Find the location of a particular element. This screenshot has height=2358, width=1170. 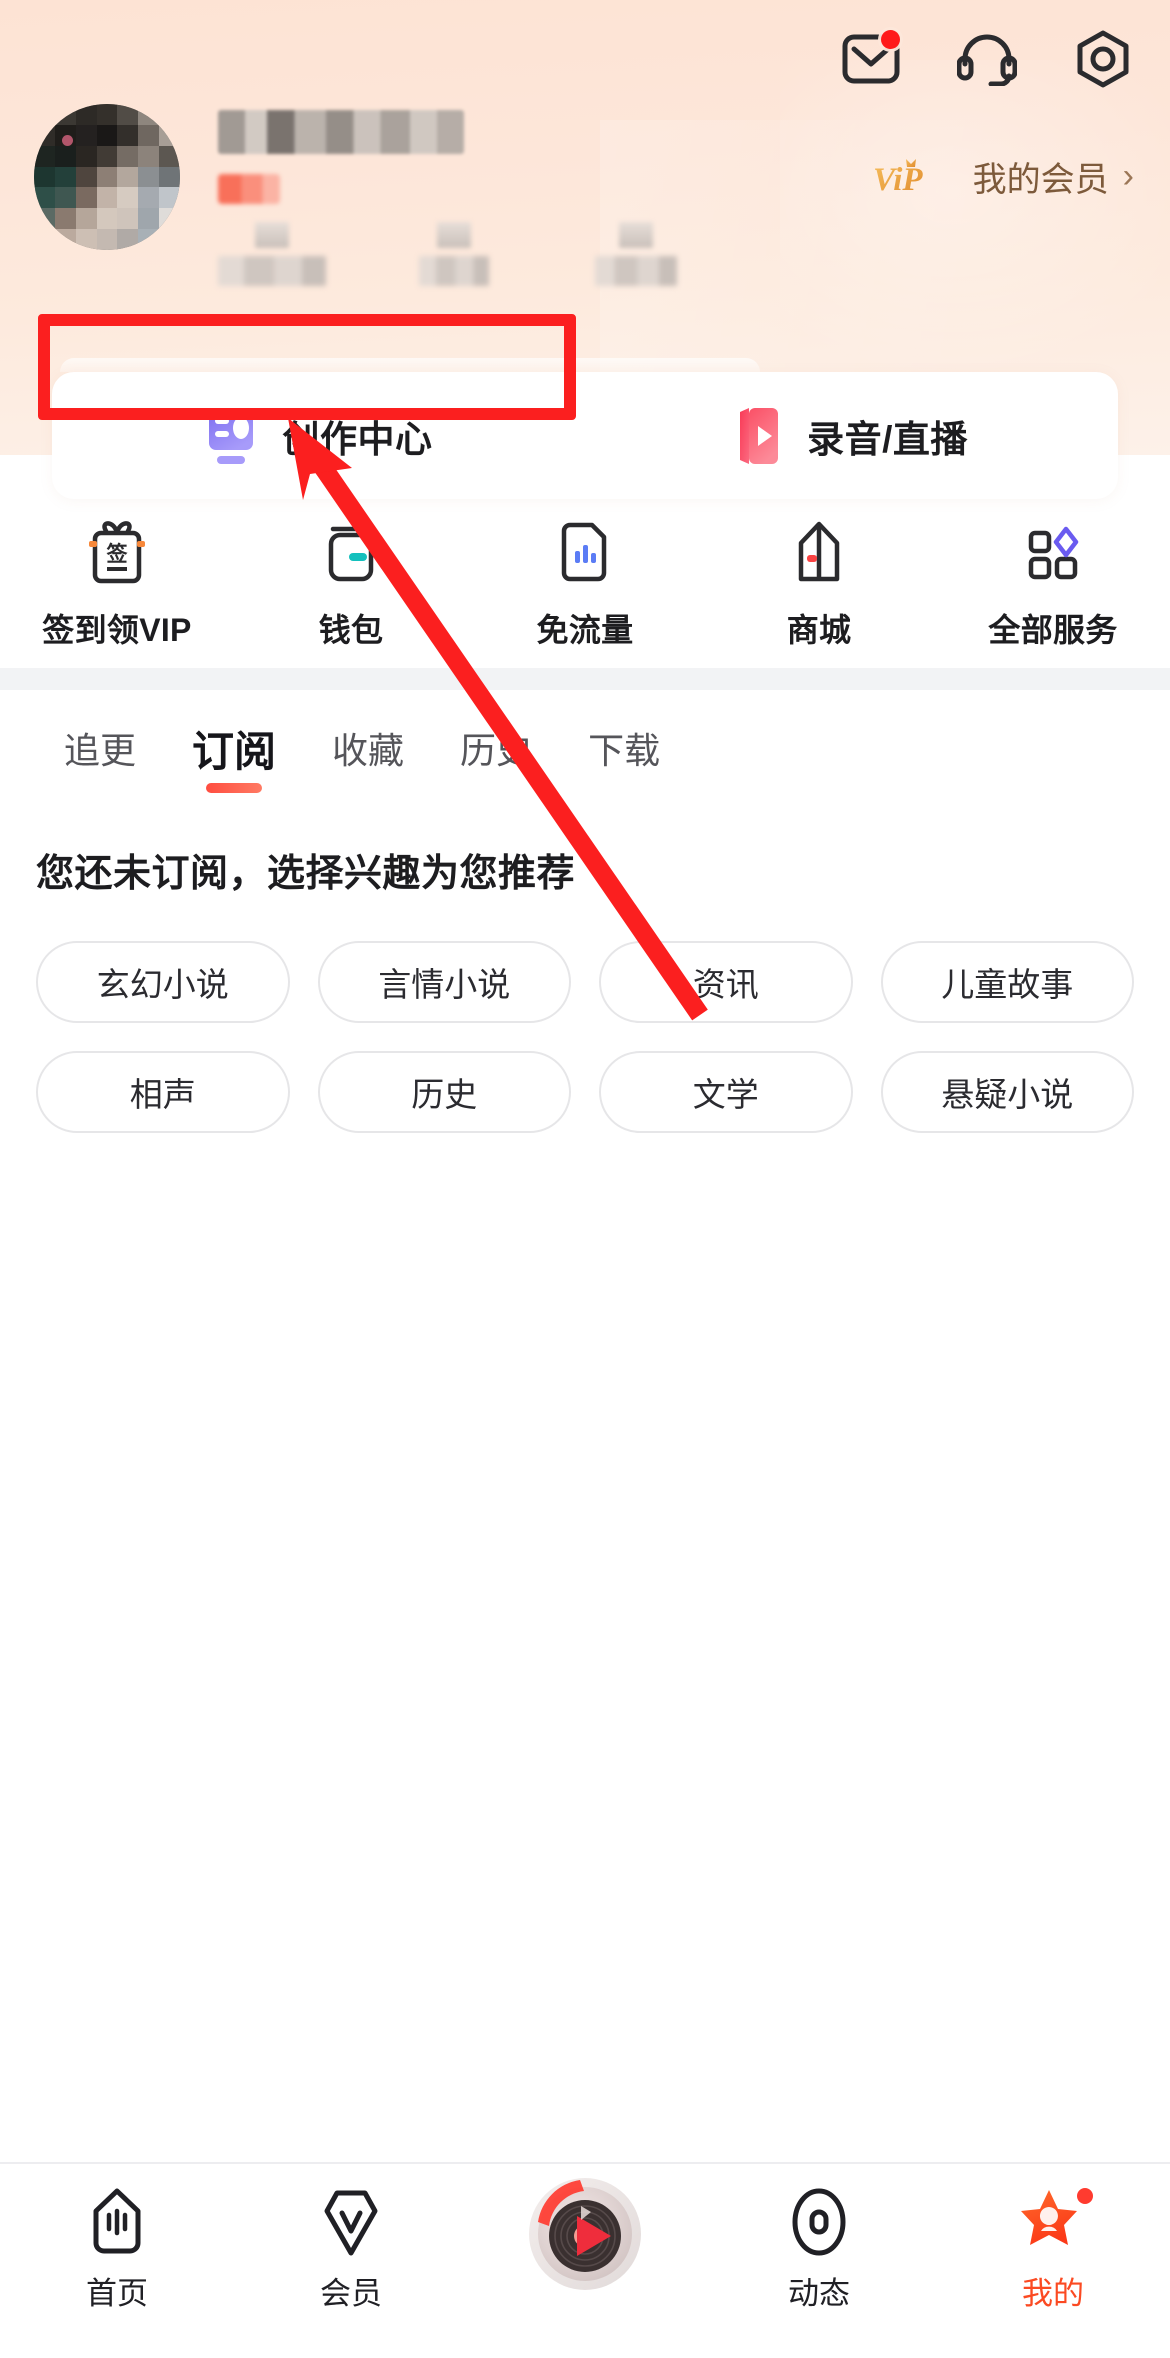

nav-item-member: 会员 is located at coordinates (351, 2249).